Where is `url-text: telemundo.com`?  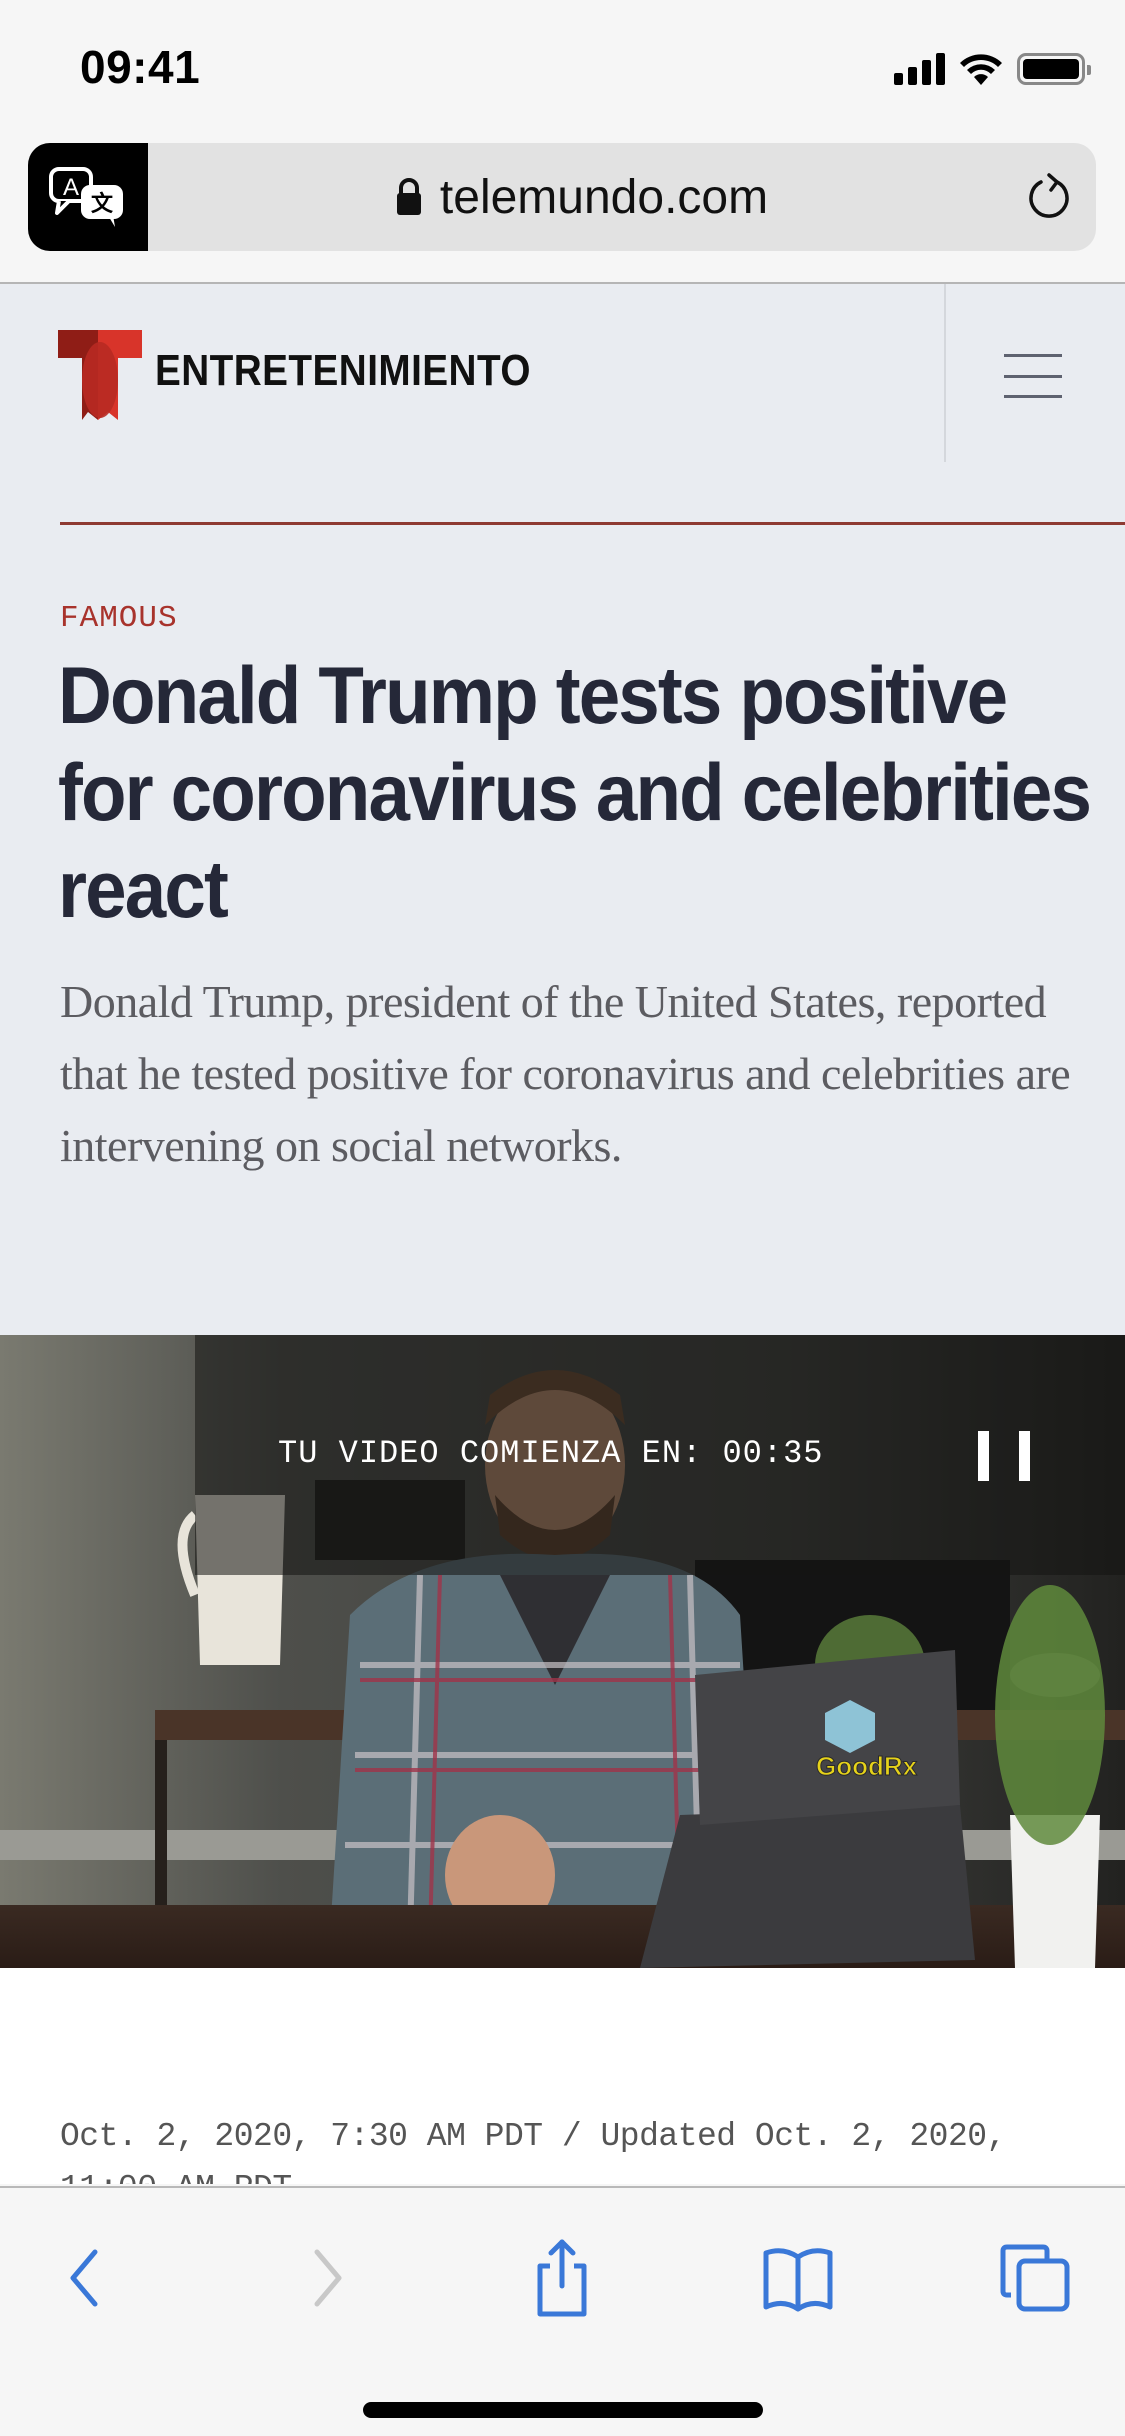
url-text: telemundo.com is located at coordinates (604, 197).